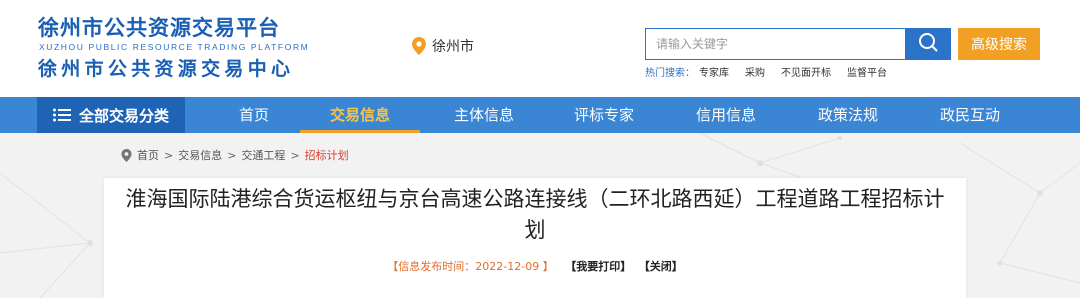 The image size is (1080, 298). What do you see at coordinates (806, 71) in the screenshot?
I see `hot-search-item: 不见面开标` at bounding box center [806, 71].